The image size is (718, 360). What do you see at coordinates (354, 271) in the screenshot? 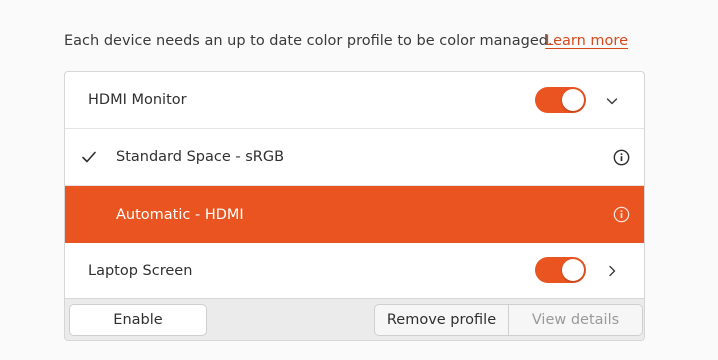
I see `device-row-laptop-screen: Laptop Screen` at bounding box center [354, 271].